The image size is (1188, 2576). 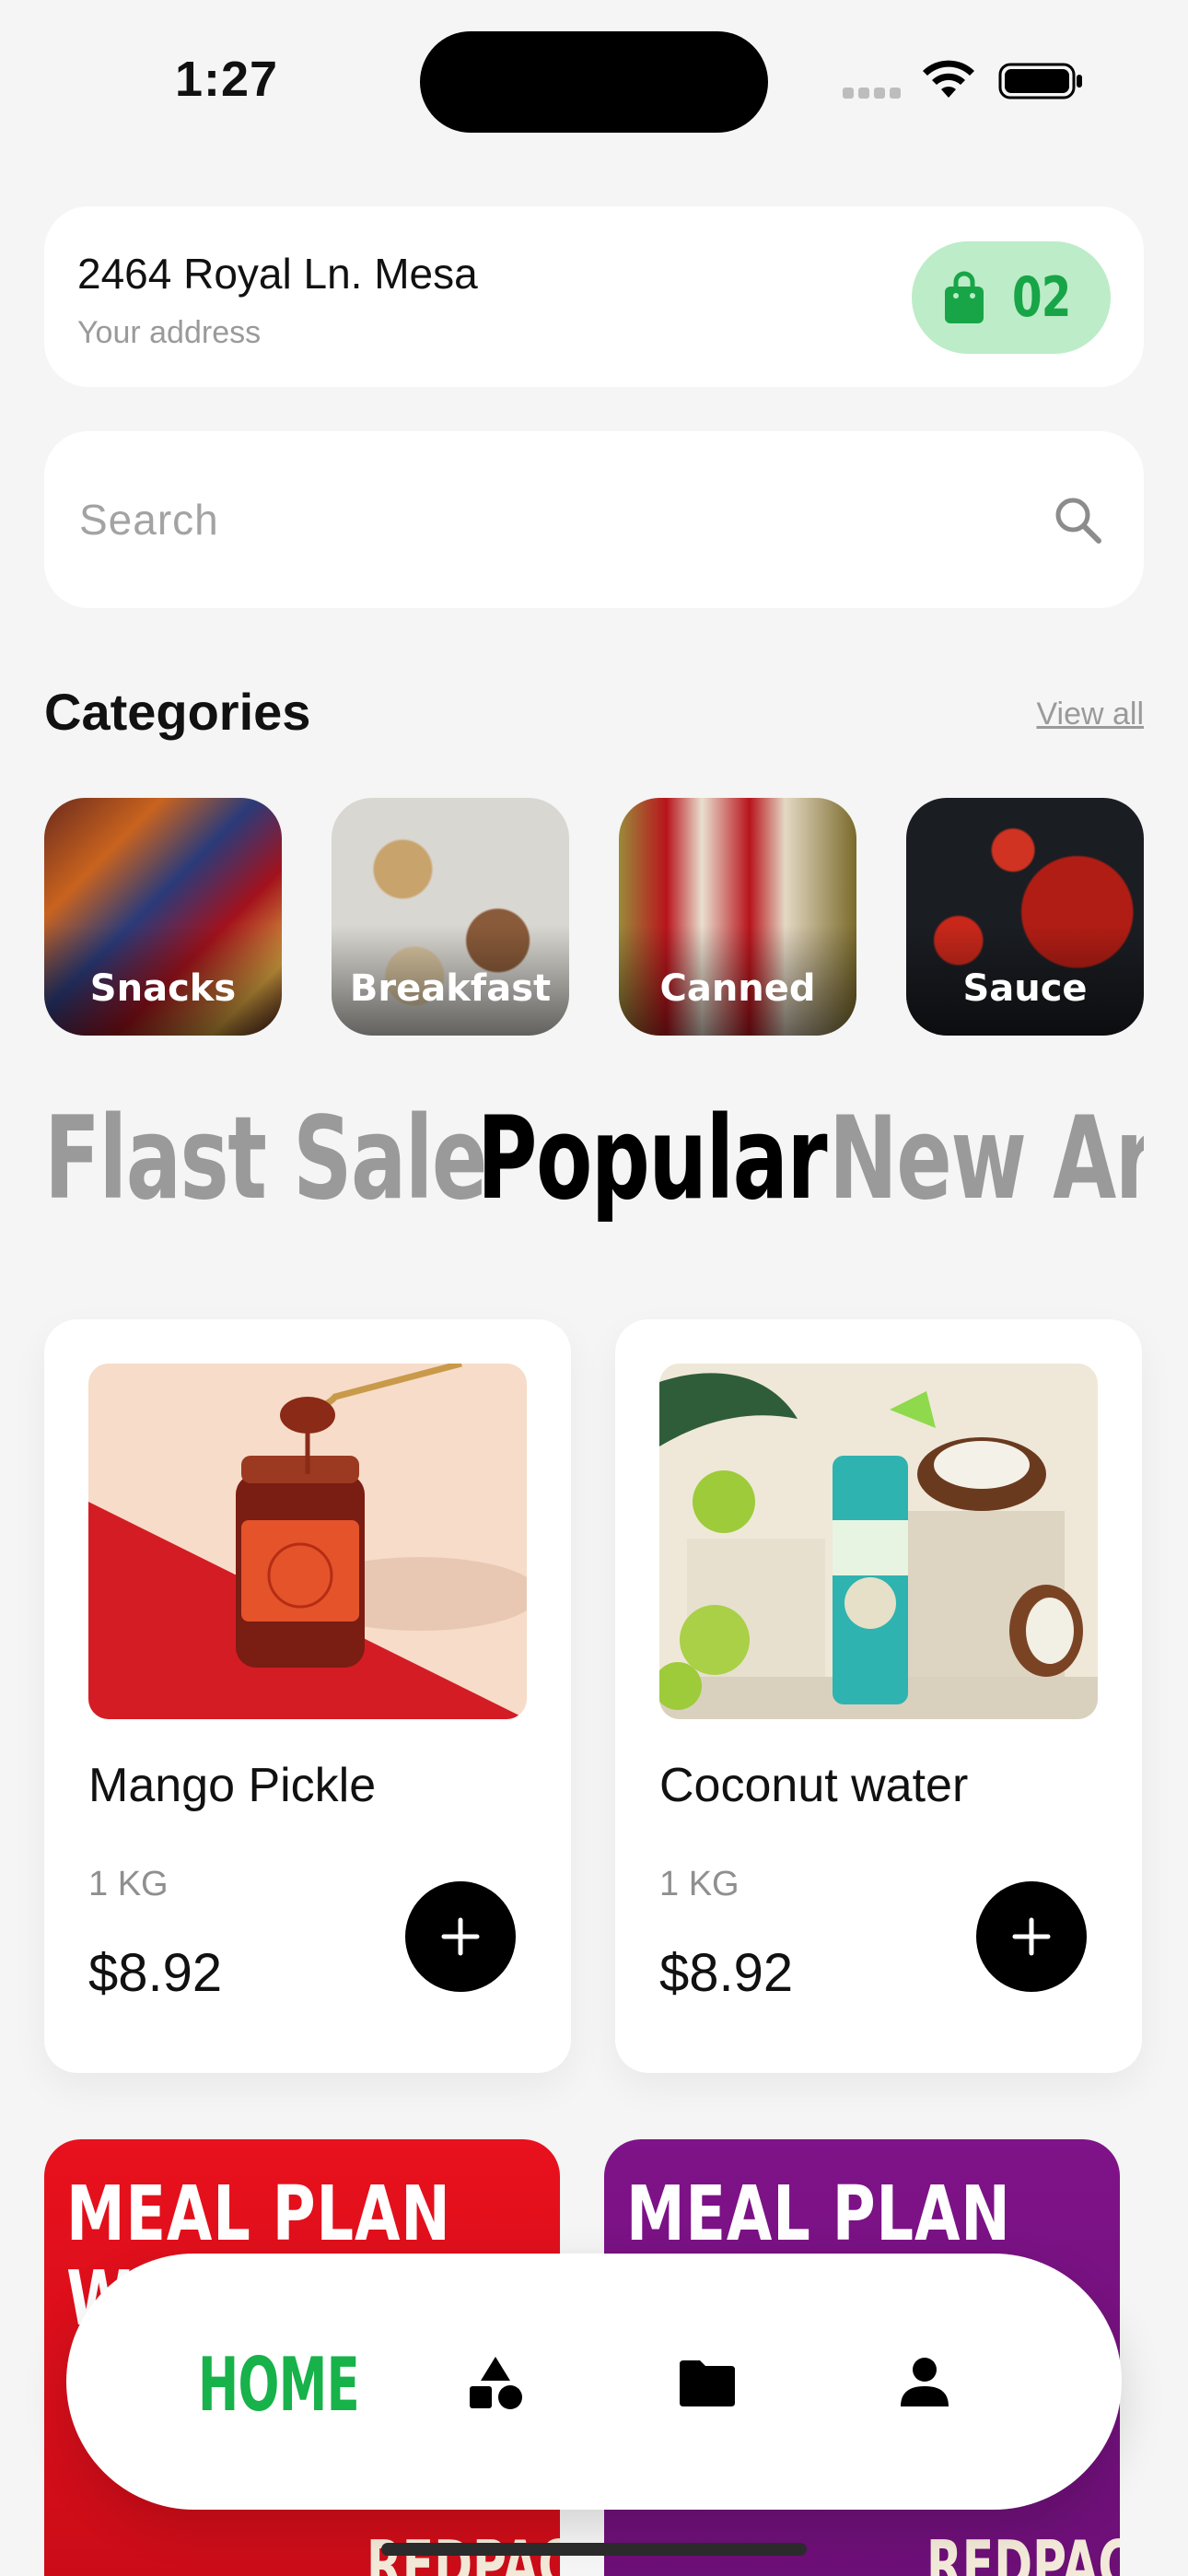 I want to click on cart-button: 02, so click(x=1011, y=297).